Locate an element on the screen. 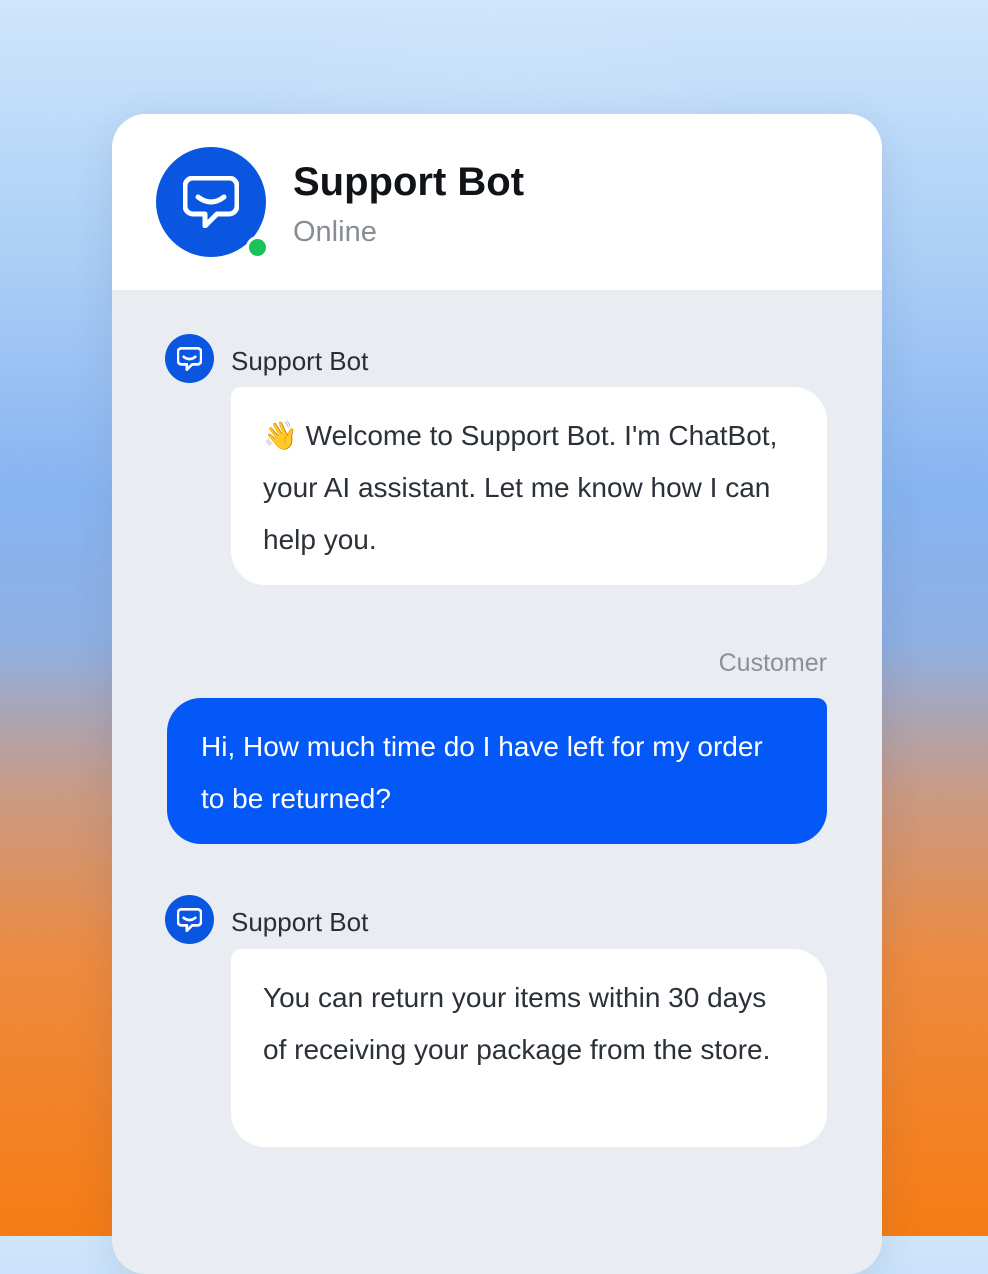 The height and width of the screenshot is (1274, 988). bot-status: Online is located at coordinates (335, 232).